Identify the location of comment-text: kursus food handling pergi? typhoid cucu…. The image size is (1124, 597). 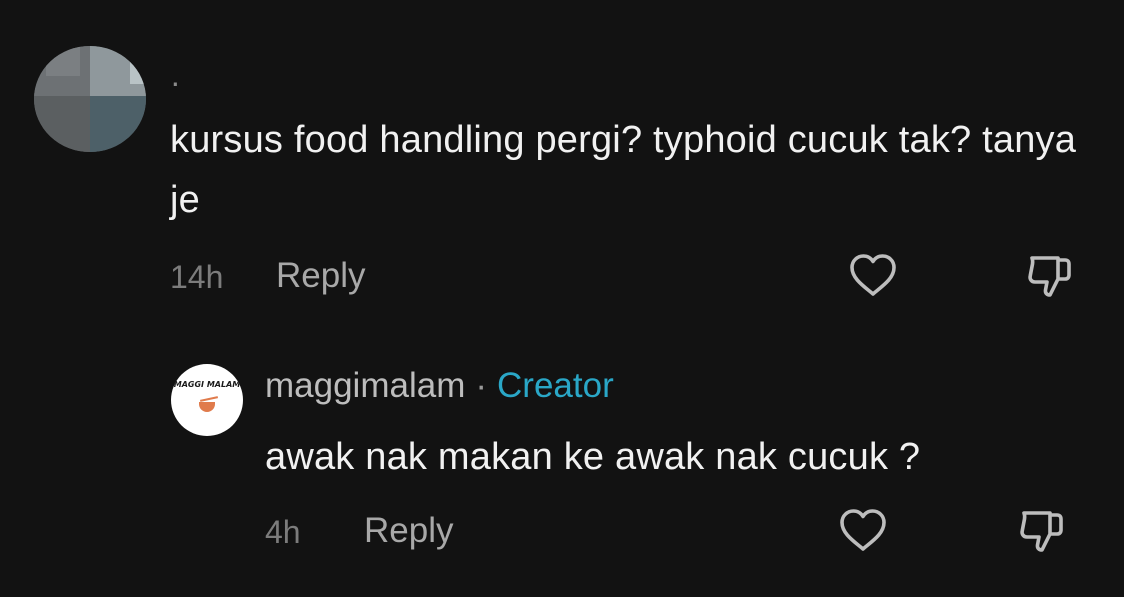
(623, 170).